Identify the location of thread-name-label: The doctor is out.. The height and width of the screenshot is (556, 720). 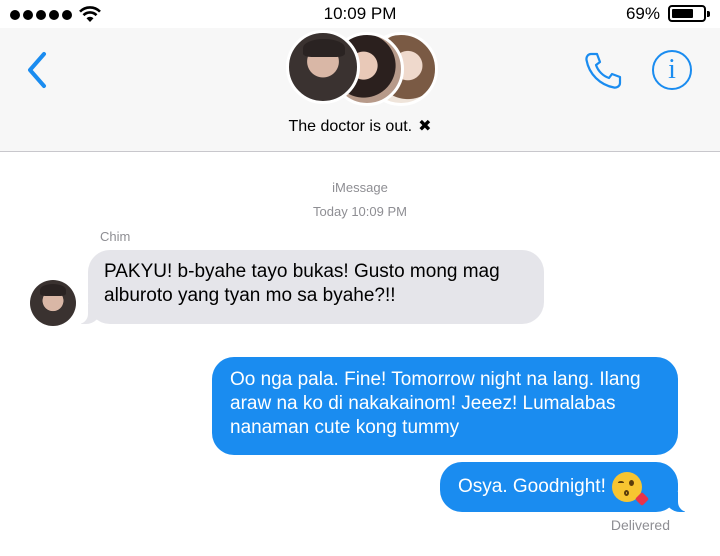
(350, 126).